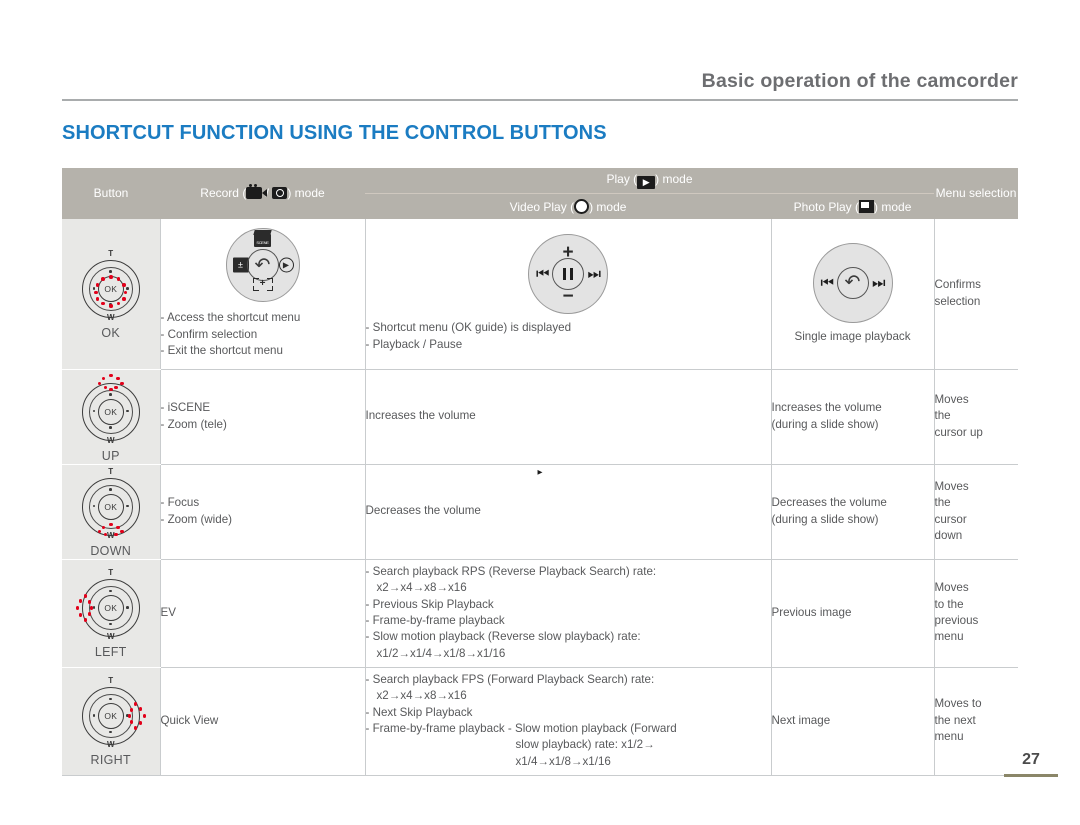 Image resolution: width=1080 pixels, height=825 pixels. What do you see at coordinates (949, 604) in the screenshot?
I see `menu-selection-text-line: to the` at bounding box center [949, 604].